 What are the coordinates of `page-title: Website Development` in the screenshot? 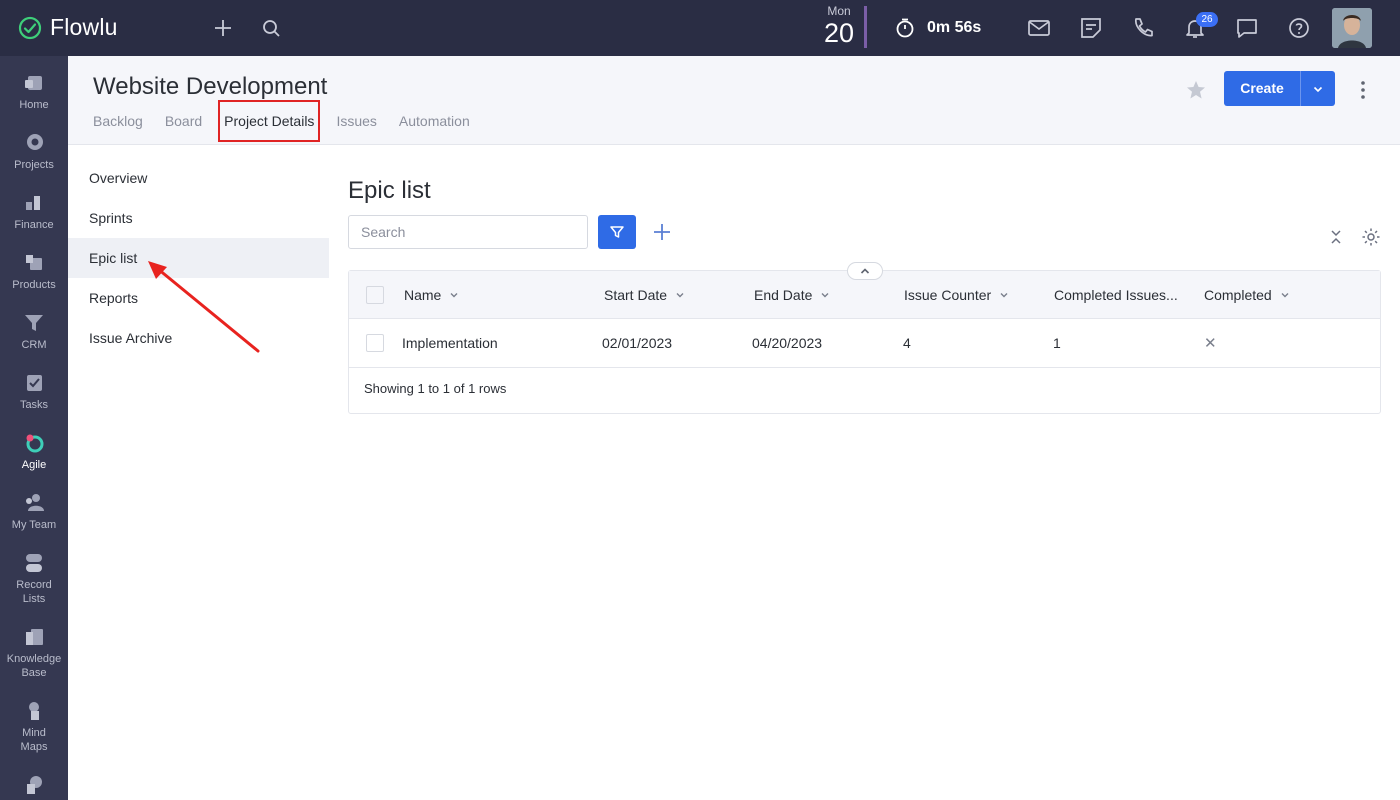 It's located at (210, 86).